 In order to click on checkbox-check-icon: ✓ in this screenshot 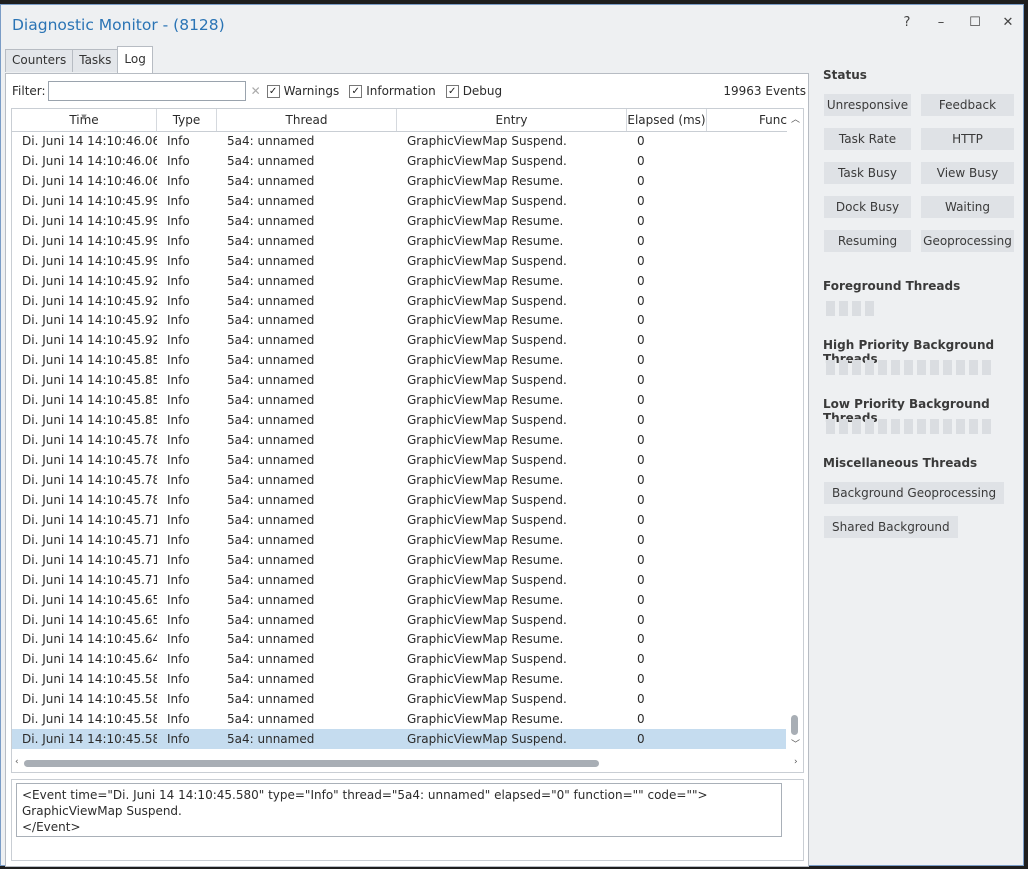, I will do `click(273, 91)`.